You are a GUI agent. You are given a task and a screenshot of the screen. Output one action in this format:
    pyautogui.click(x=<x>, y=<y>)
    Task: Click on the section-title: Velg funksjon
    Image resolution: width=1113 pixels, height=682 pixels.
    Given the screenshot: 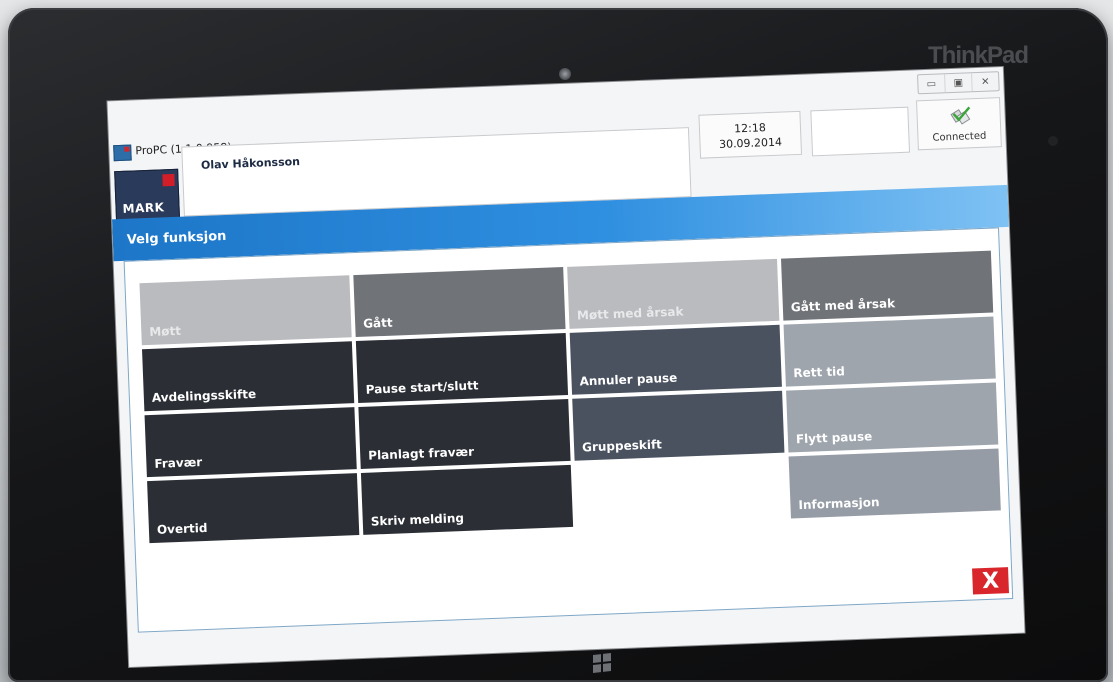 What is the action you would take?
    pyautogui.click(x=176, y=238)
    